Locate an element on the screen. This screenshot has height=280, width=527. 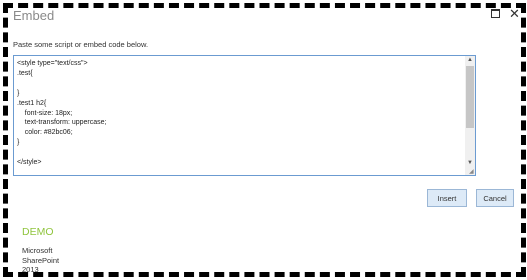
close-button: ✕ is located at coordinates (514, 13).